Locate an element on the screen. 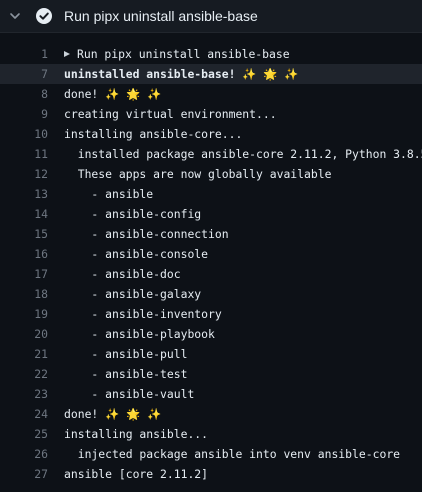 This screenshot has height=492, width=422. line-number: 11 is located at coordinates (24, 154).